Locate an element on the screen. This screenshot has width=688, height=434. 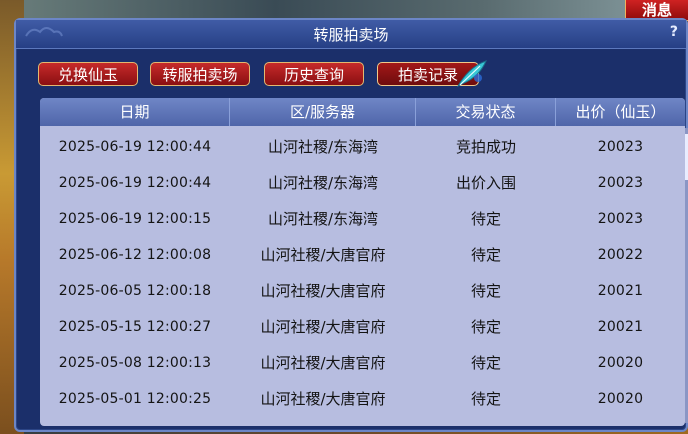
tab-transfer-auction: 转服拍卖场 is located at coordinates (200, 74).